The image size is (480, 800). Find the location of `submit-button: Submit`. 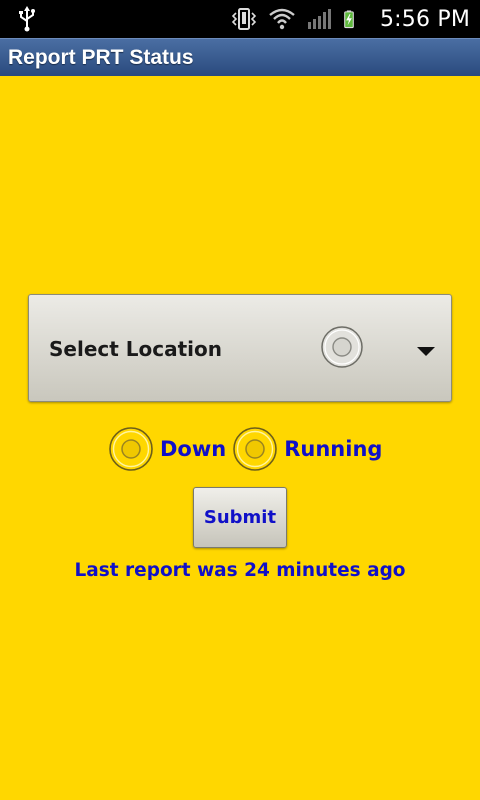

submit-button: Submit is located at coordinates (240, 517).